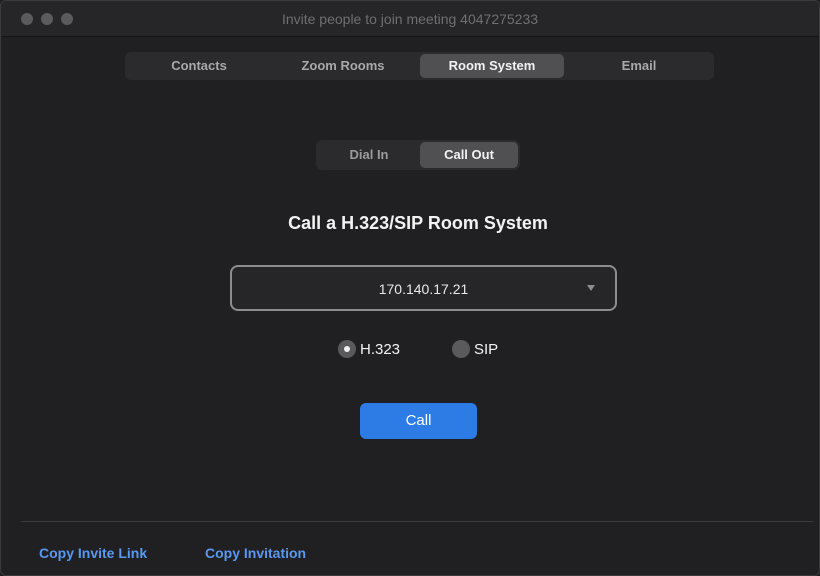  What do you see at coordinates (492, 66) in the screenshot?
I see `tab-room-system: Room System` at bounding box center [492, 66].